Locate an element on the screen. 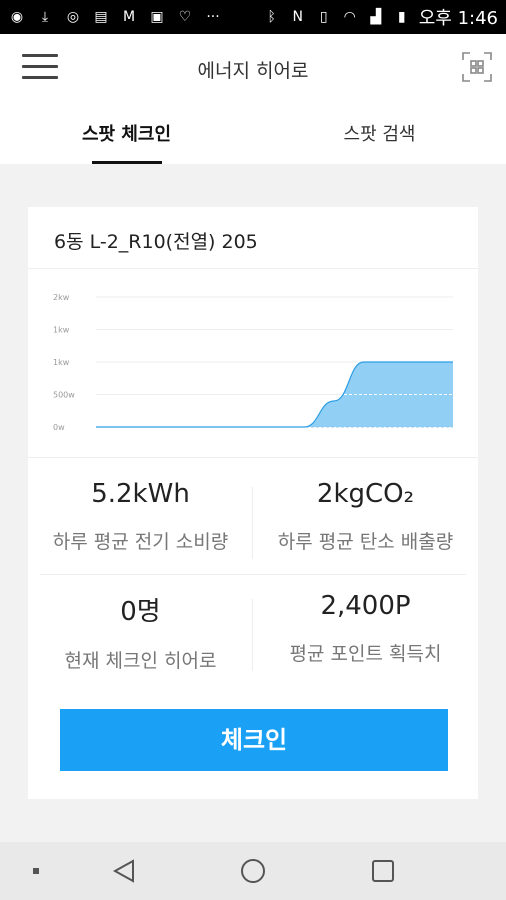 This screenshot has width=506, height=900. stat-daily-carbon: 2kgCO₂ 하루 평균 탄소 배출량 is located at coordinates (365, 516).